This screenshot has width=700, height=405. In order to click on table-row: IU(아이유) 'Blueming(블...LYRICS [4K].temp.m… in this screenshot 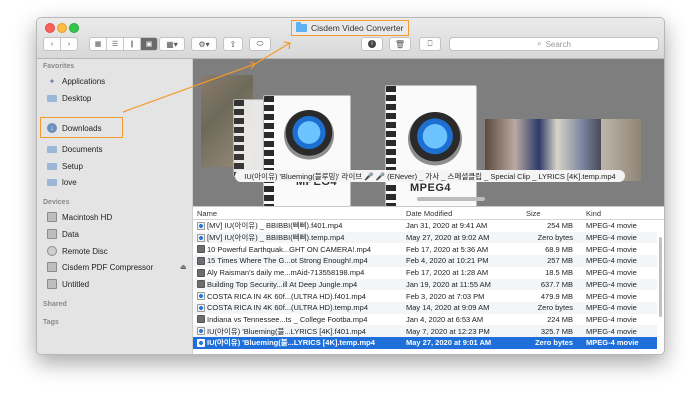, I will do `click(425, 343)`.